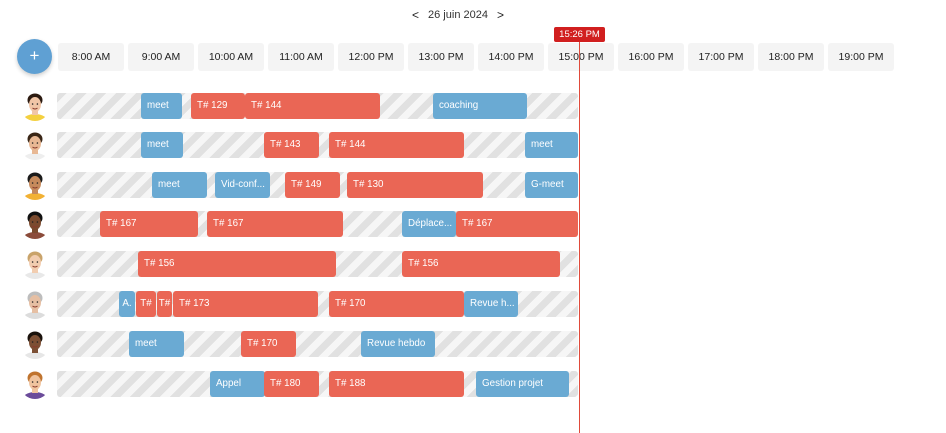 The image size is (946, 433). What do you see at coordinates (721, 57) in the screenshot?
I see `hour-slot: 17:00 PM` at bounding box center [721, 57].